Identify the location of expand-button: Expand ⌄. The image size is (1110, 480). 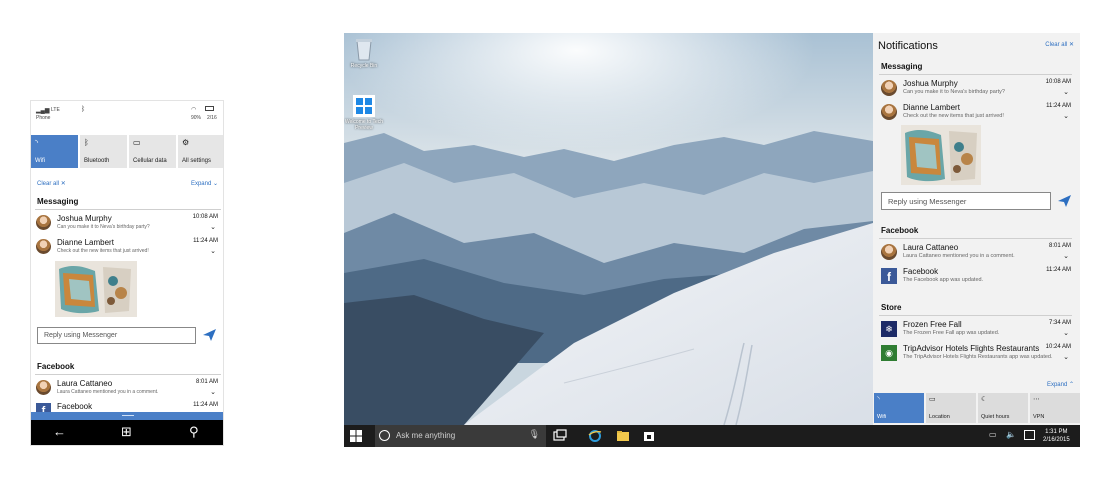
(204, 183).